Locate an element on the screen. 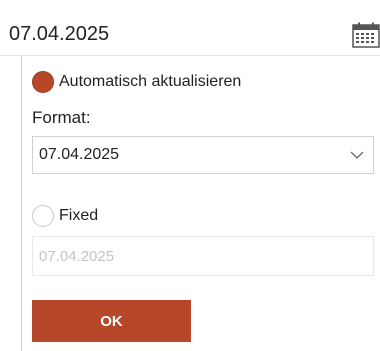  auto-update-label: Automatisch aktualisieren is located at coordinates (150, 81).